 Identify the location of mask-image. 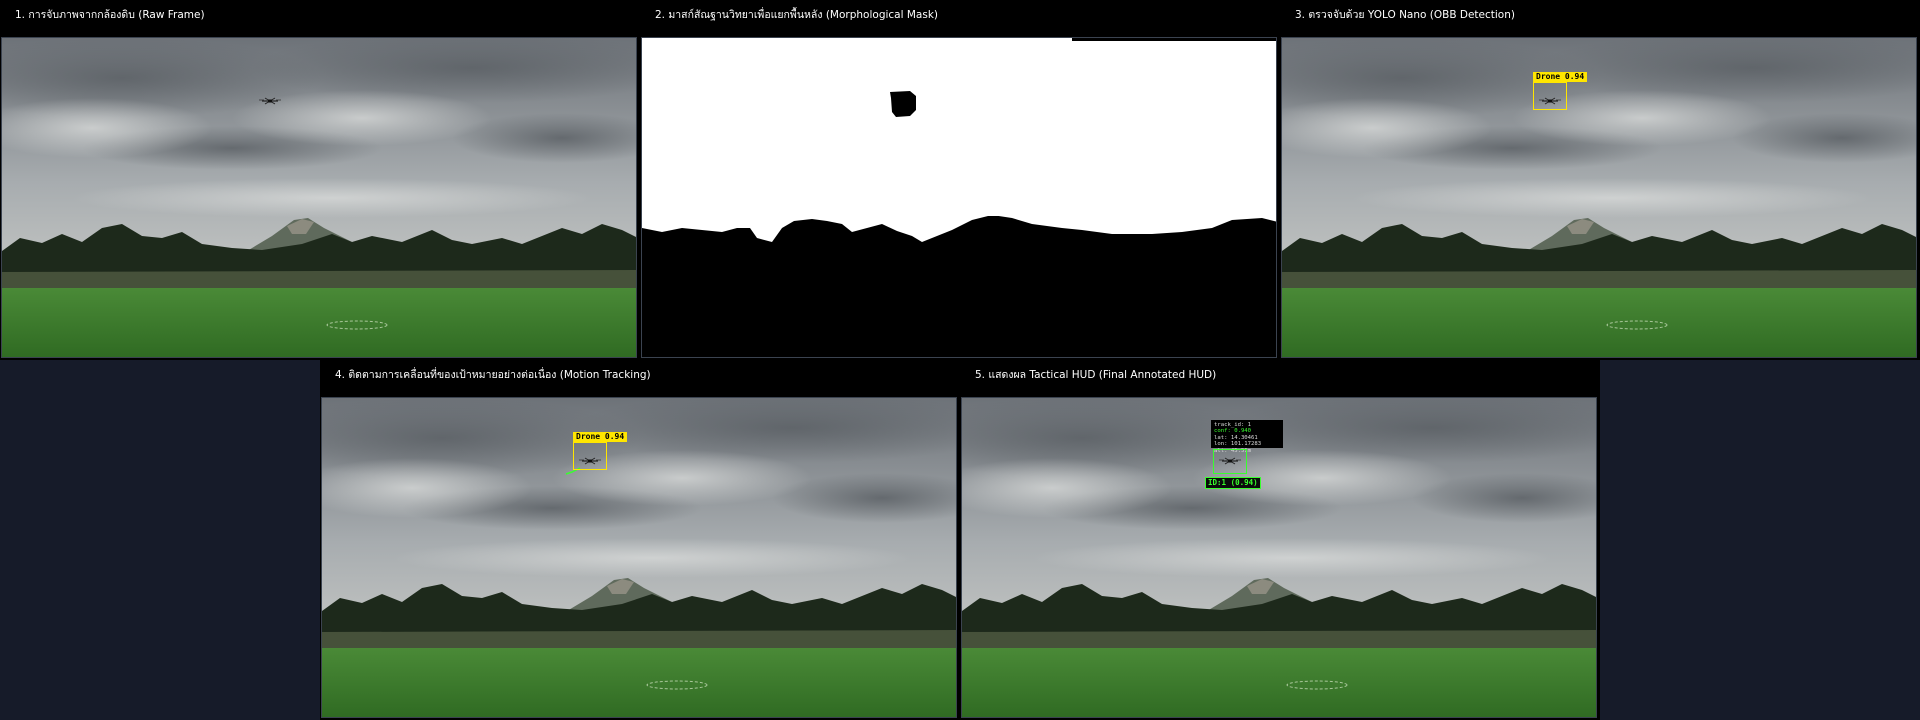
(959, 197).